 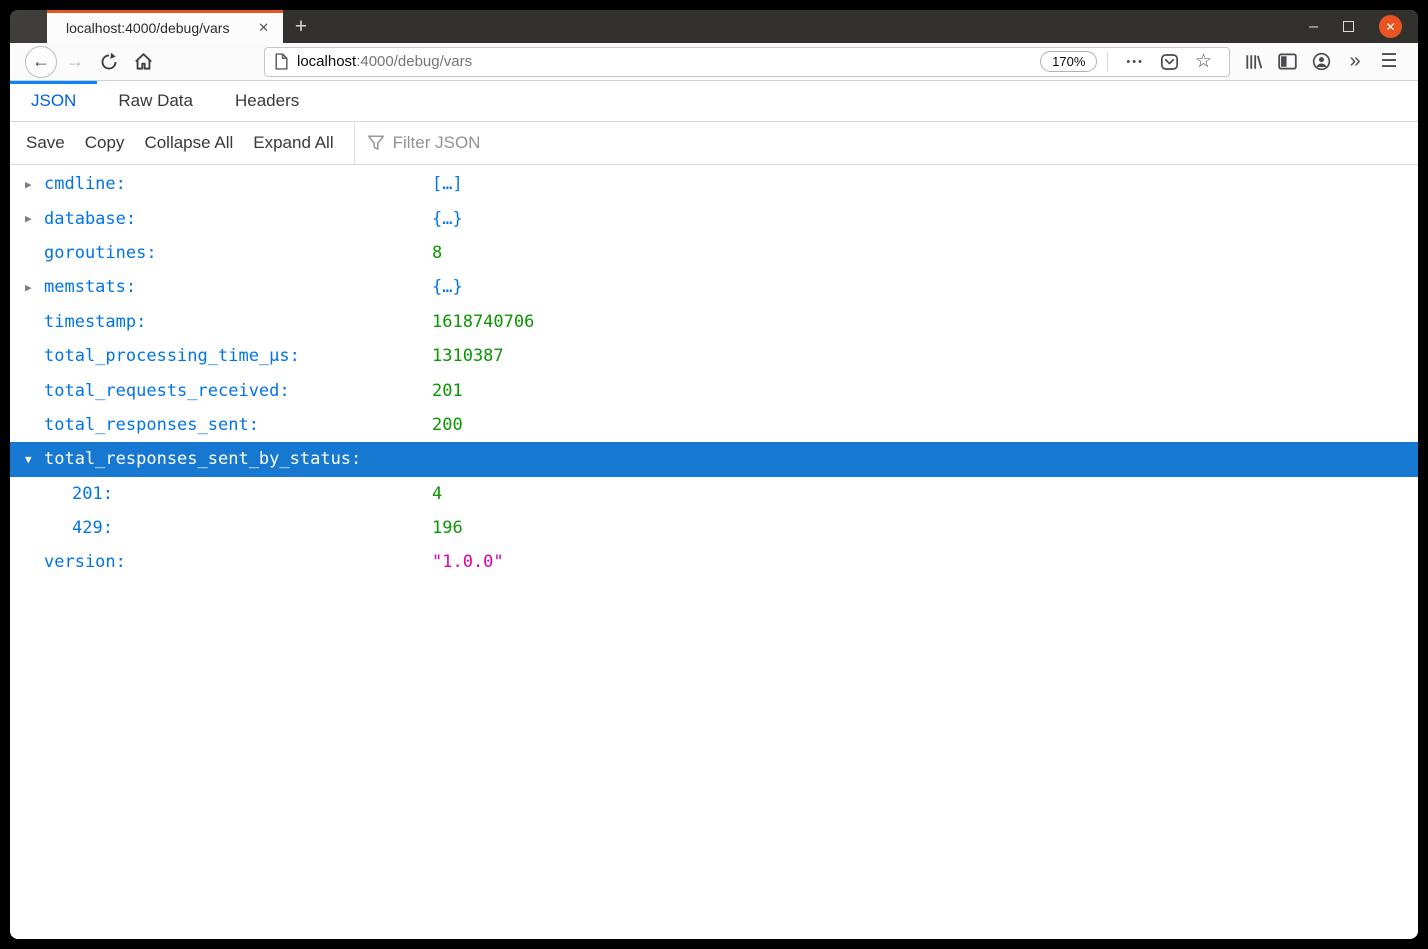 I want to click on zoom-level-indicator: 170%, so click(x=1069, y=61).